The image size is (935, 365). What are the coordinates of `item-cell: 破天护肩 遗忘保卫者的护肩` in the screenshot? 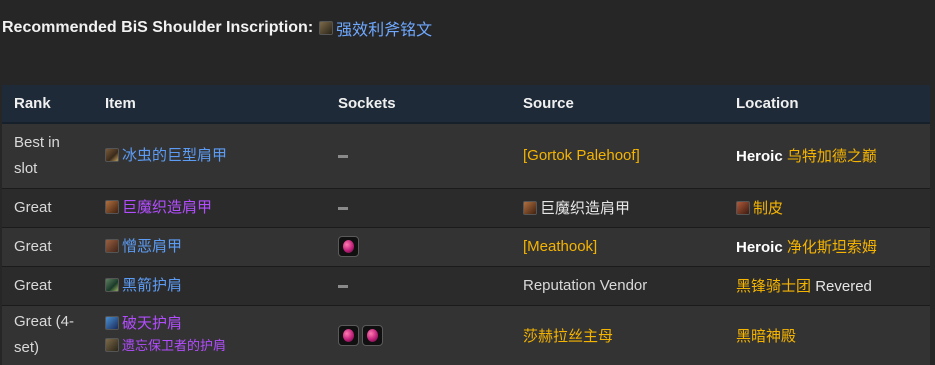 It's located at (209, 334).